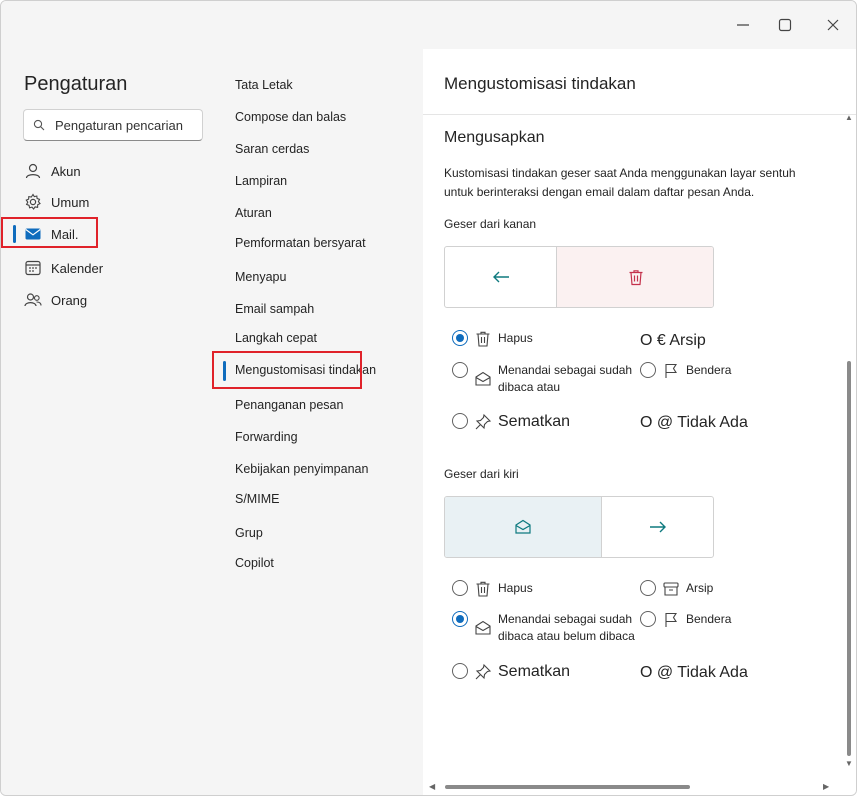 The height and width of the screenshot is (796, 857). What do you see at coordinates (301, 469) in the screenshot?
I see `mid-item-retention-policies: Kebijakan penyimpanan` at bounding box center [301, 469].